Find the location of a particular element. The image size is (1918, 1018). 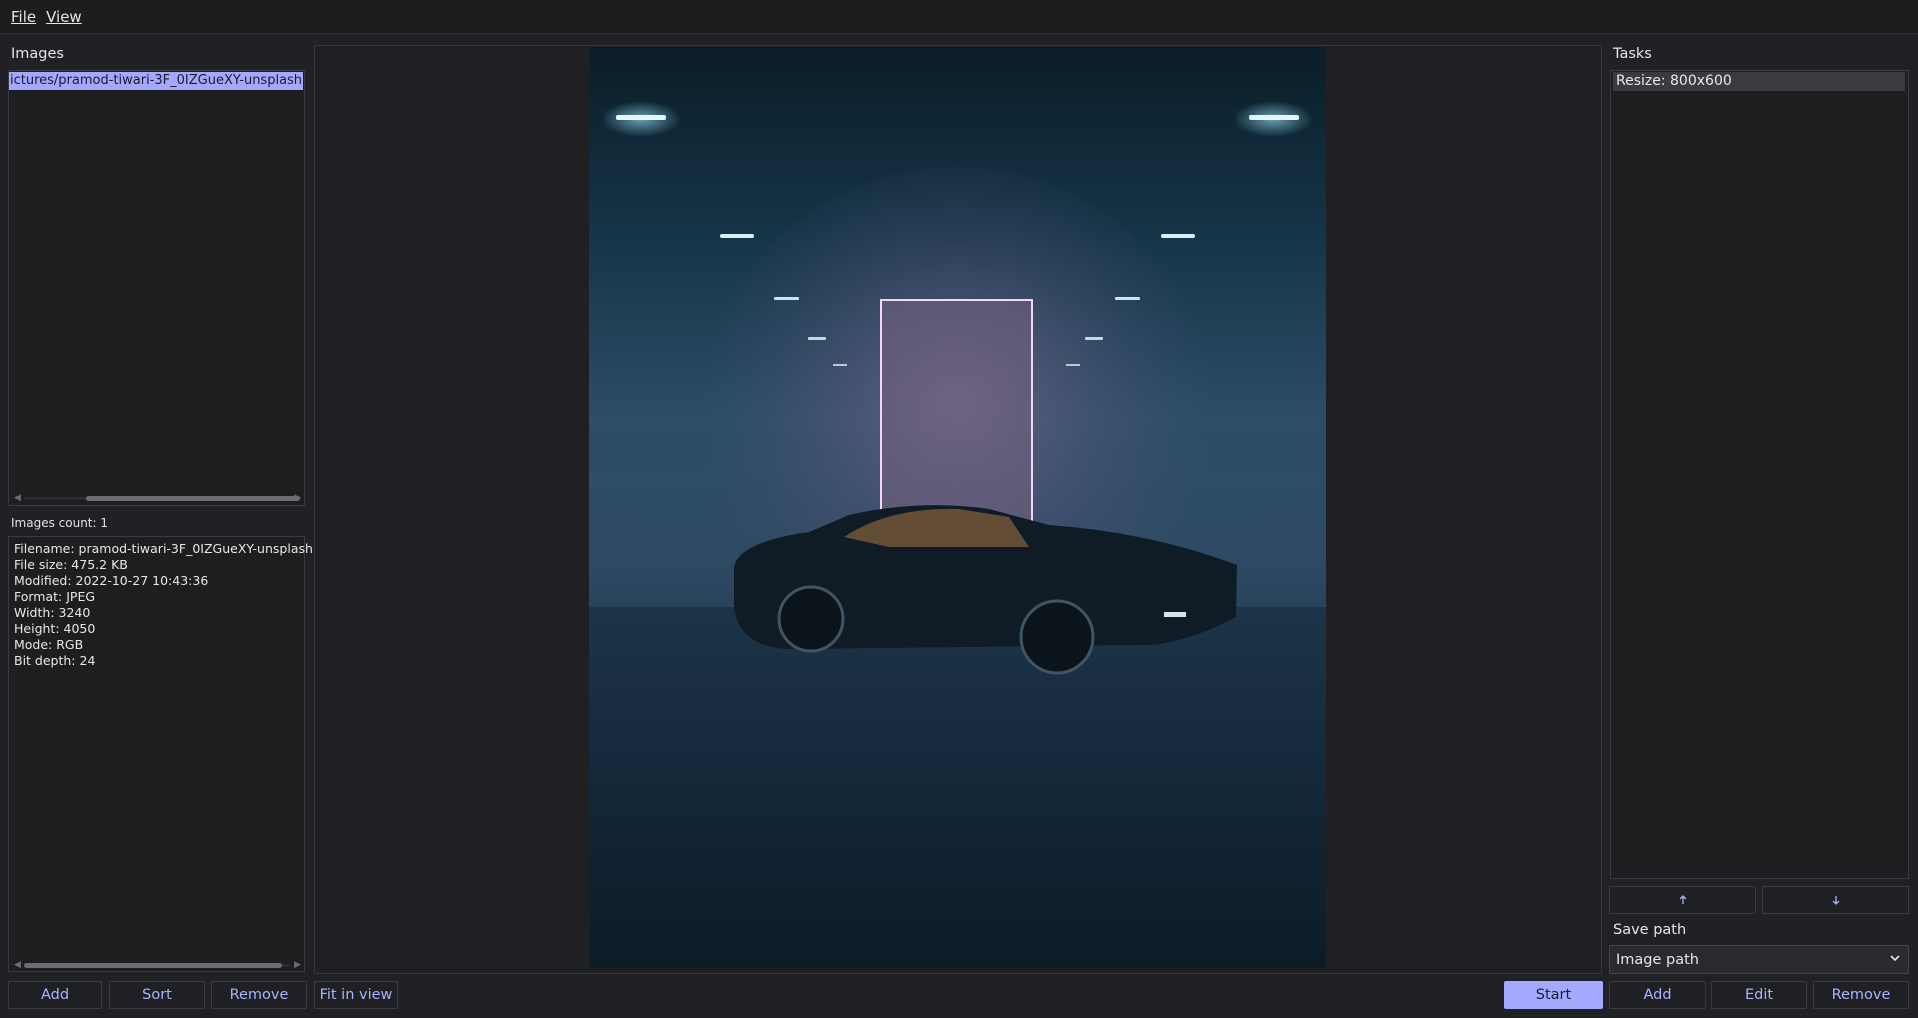

chevron-down-icon is located at coordinates (1895, 958).